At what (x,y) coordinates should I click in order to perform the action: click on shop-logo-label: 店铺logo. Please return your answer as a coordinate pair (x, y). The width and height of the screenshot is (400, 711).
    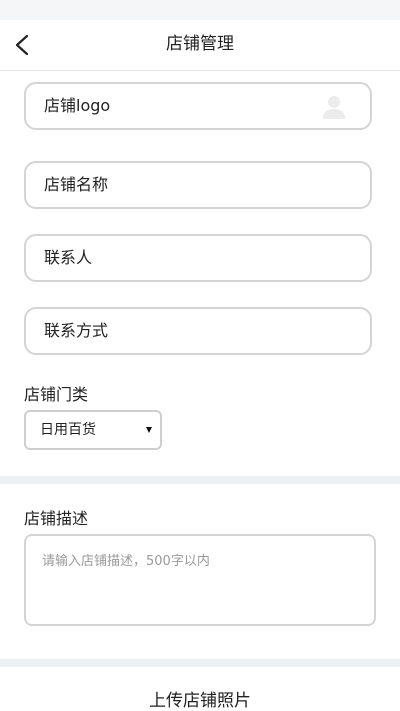
    Looking at the image, I should click on (77, 105).